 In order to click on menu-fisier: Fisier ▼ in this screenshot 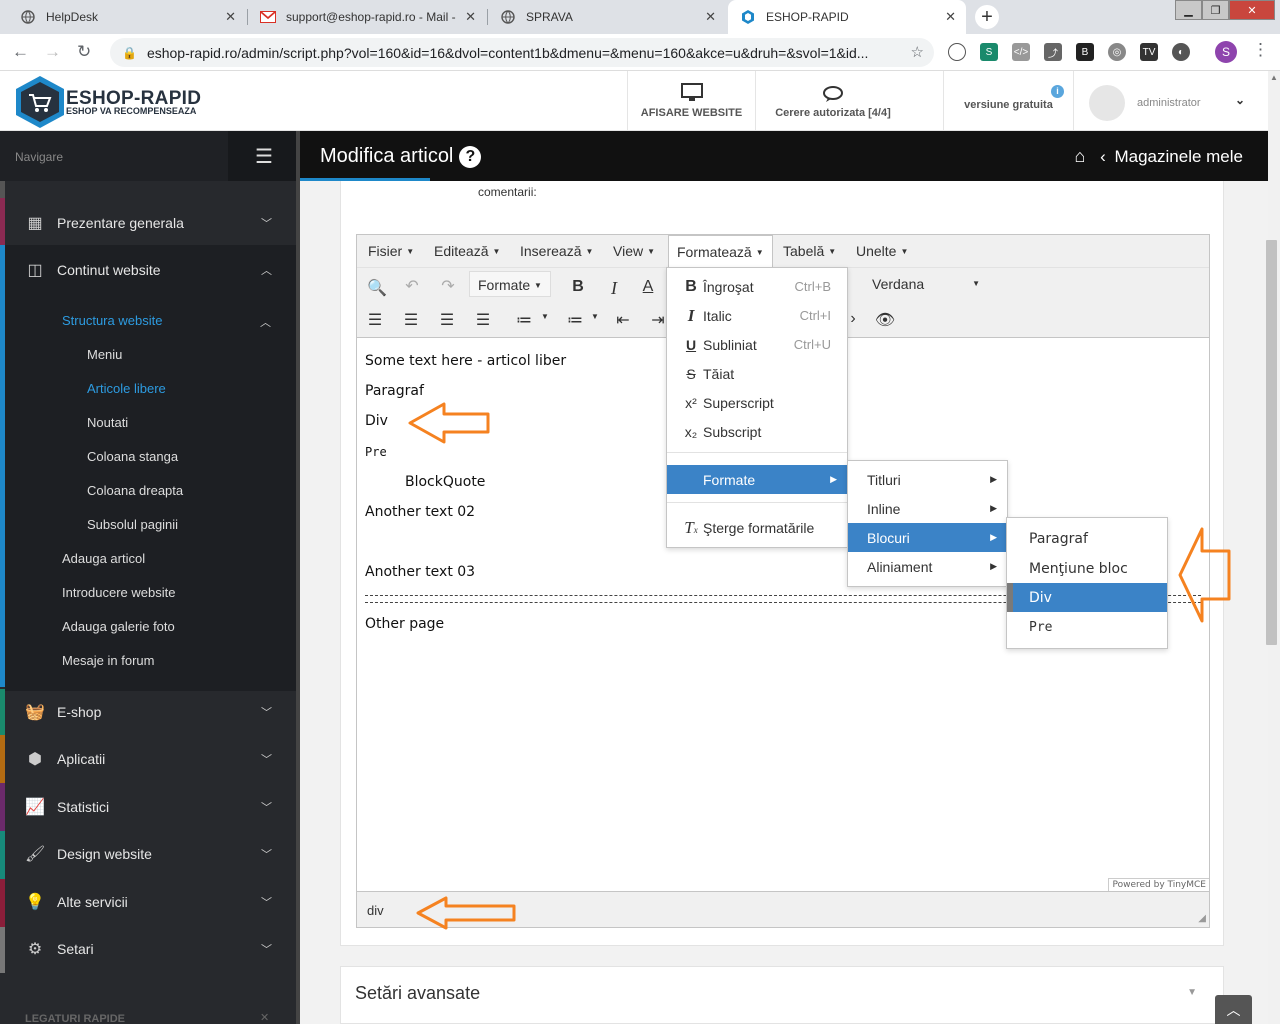, I will do `click(391, 251)`.